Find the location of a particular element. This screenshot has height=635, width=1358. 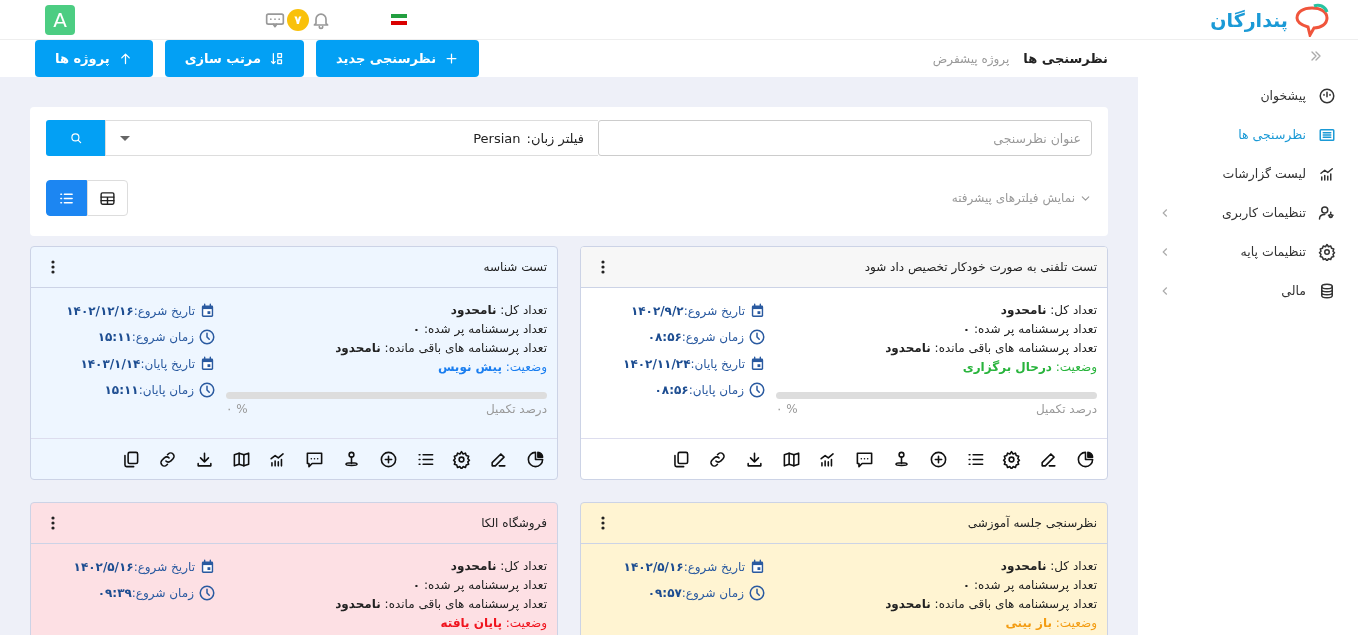

status-text: وضعیت: باز بینی is located at coordinates (1050, 623).